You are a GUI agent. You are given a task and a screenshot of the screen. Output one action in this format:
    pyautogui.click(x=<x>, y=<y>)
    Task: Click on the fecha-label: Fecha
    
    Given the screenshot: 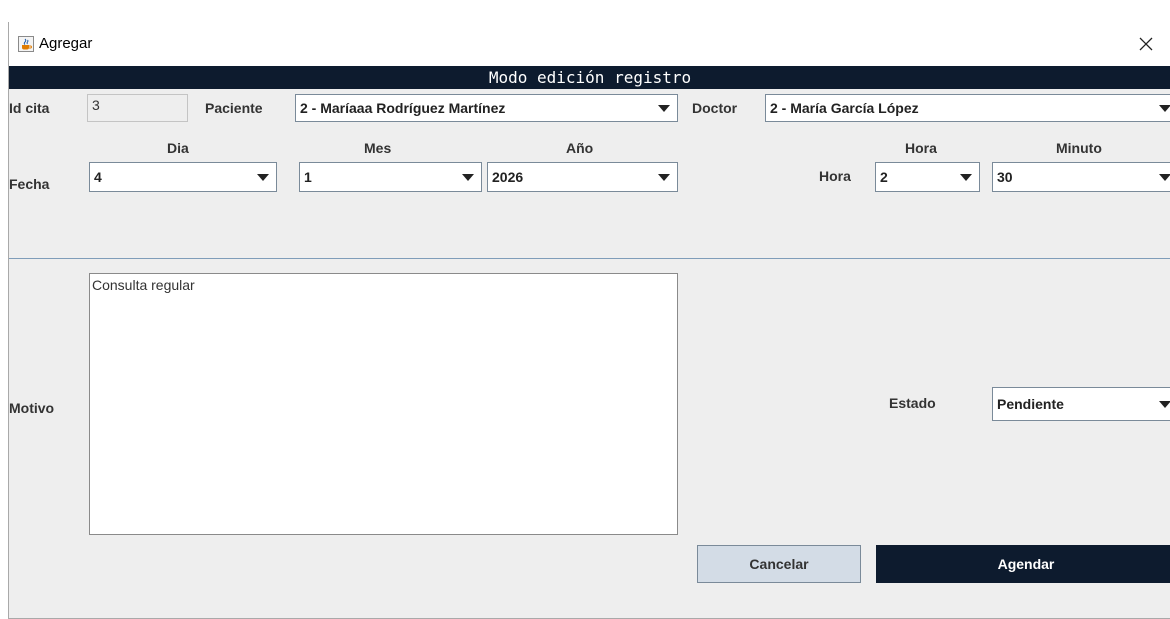 What is the action you would take?
    pyautogui.click(x=29, y=184)
    